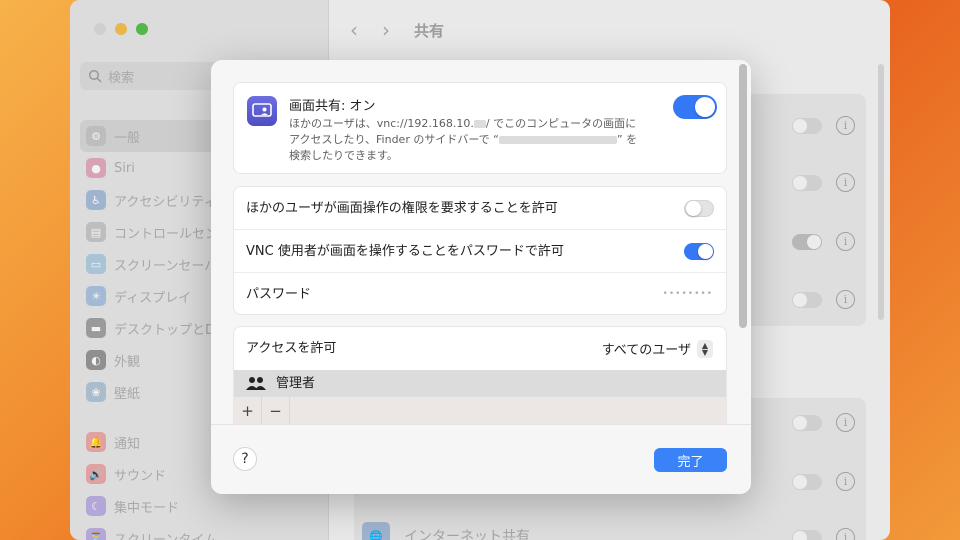 This screenshot has height=540, width=960. What do you see at coordinates (279, 294) in the screenshot?
I see `password-label: パスワード` at bounding box center [279, 294].